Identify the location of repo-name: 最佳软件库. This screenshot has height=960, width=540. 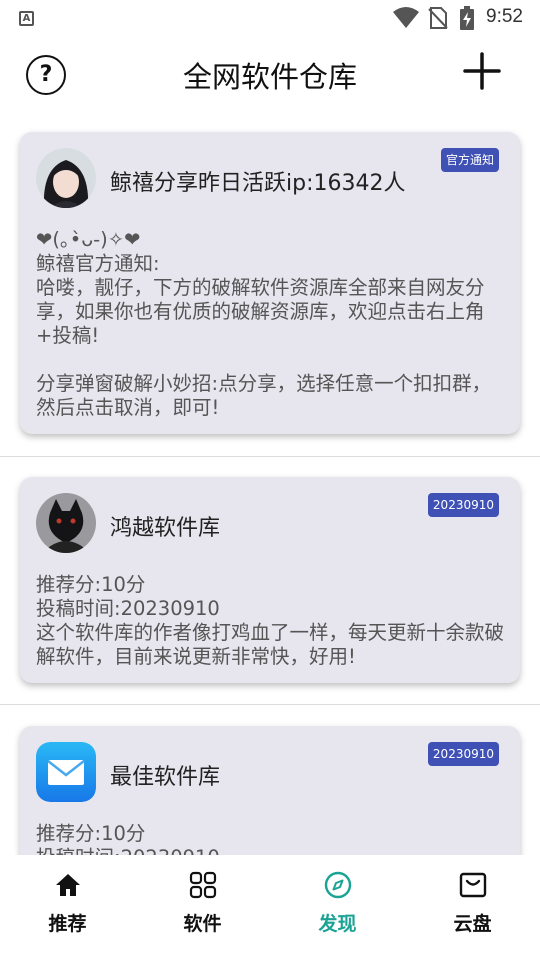
(165, 777).